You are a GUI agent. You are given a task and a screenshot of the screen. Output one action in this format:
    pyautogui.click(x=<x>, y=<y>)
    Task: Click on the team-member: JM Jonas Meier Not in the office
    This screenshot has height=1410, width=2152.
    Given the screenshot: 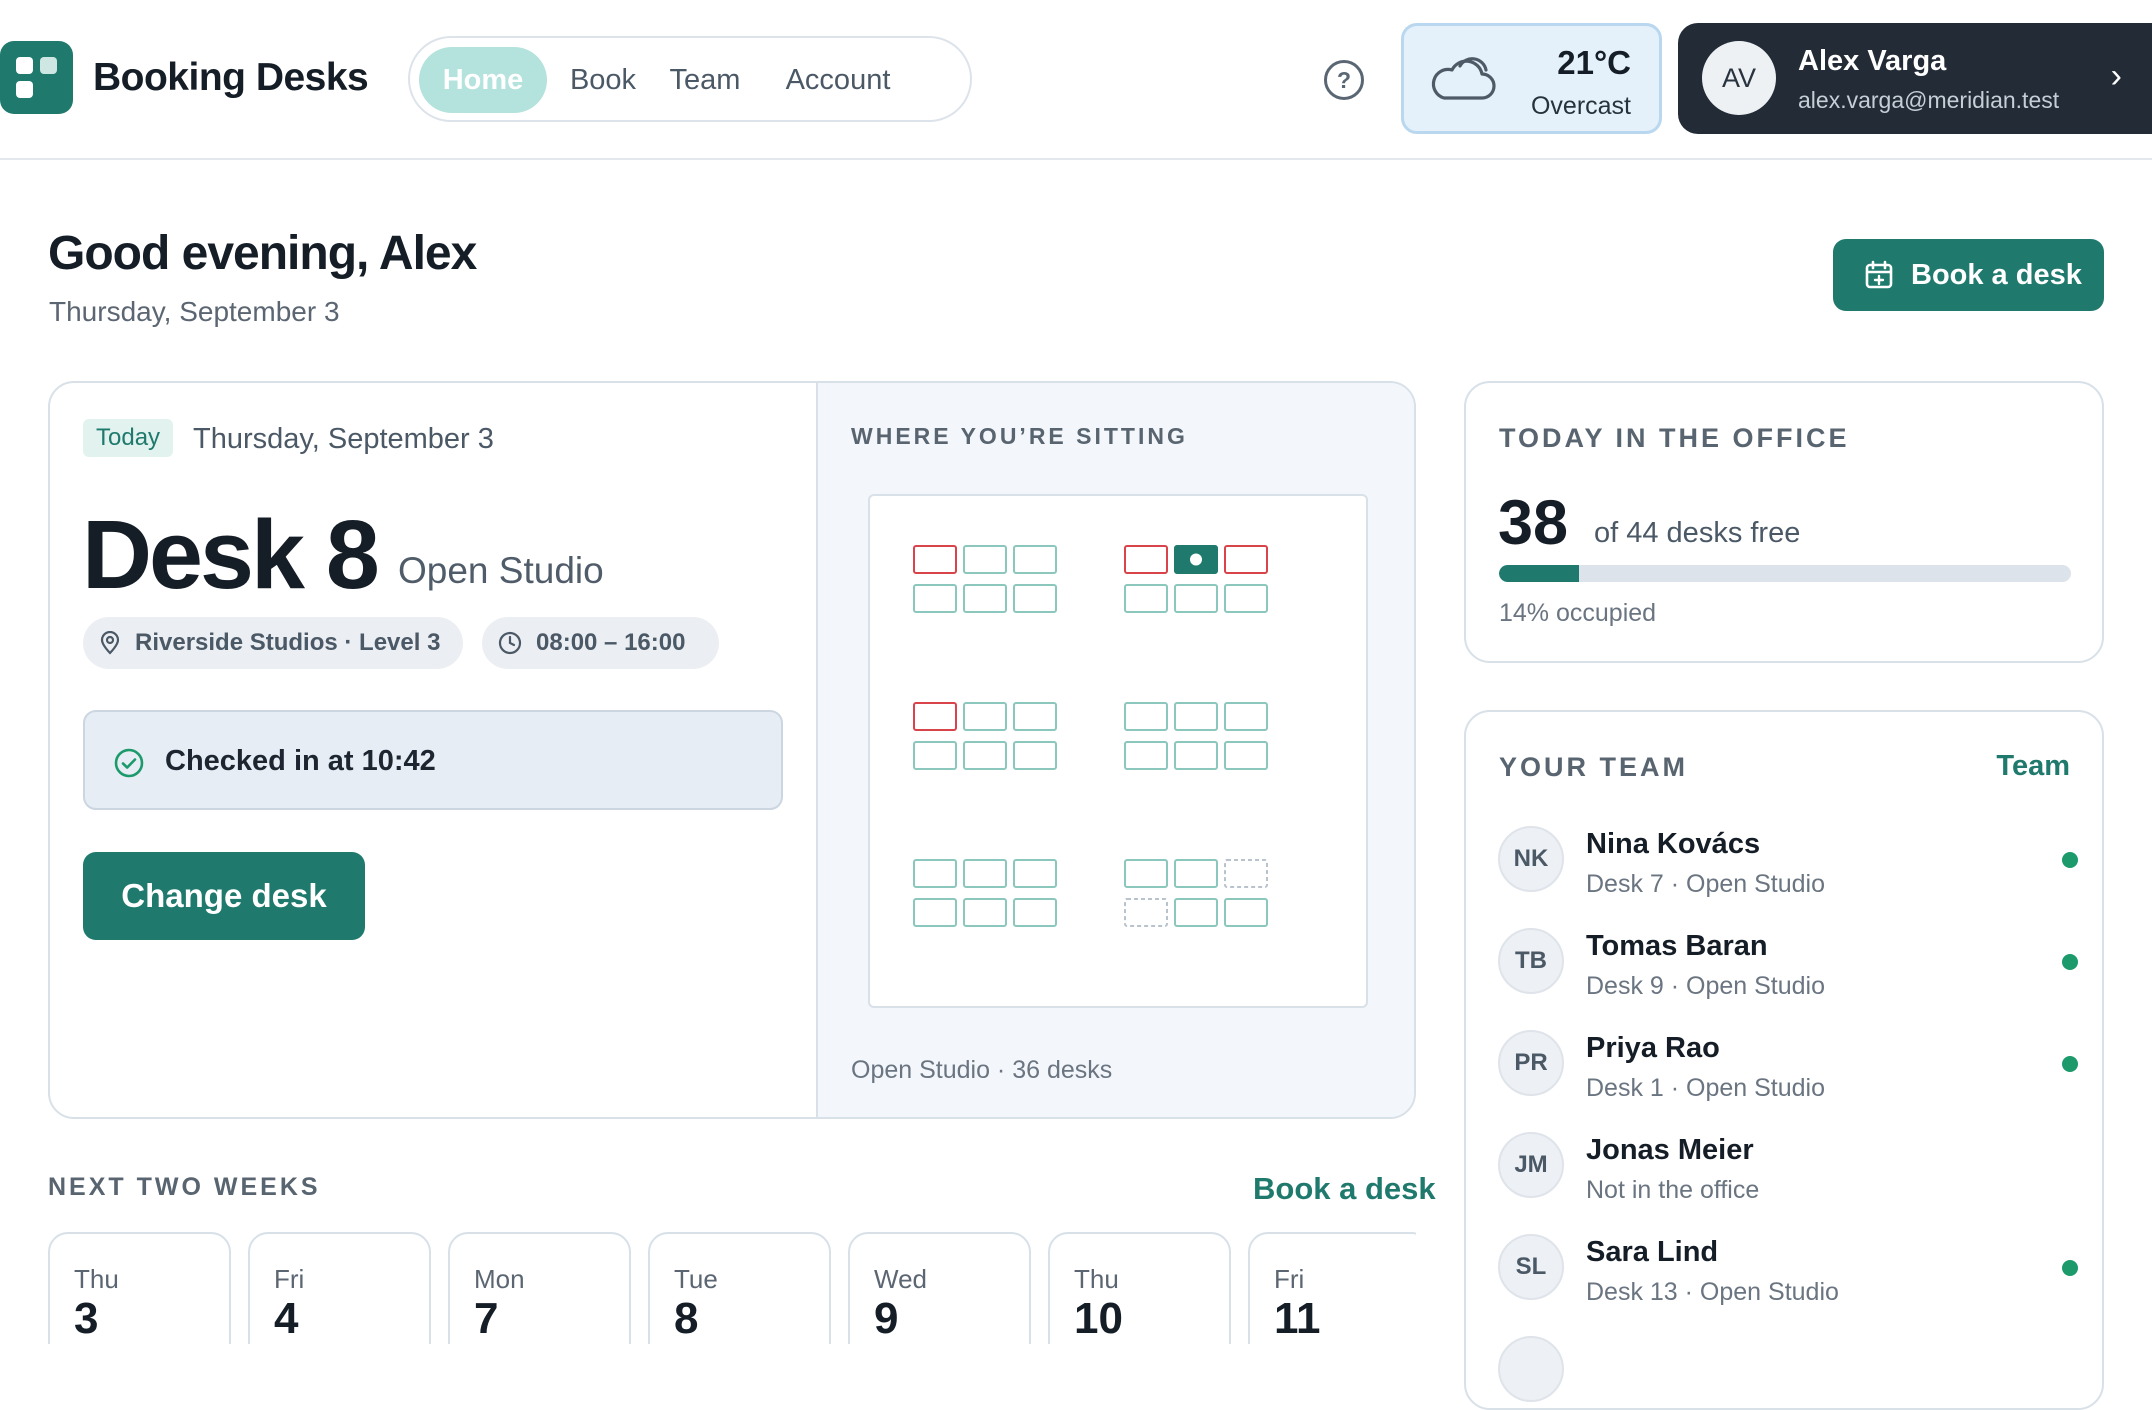 What is the action you would take?
    pyautogui.click(x=1788, y=1170)
    